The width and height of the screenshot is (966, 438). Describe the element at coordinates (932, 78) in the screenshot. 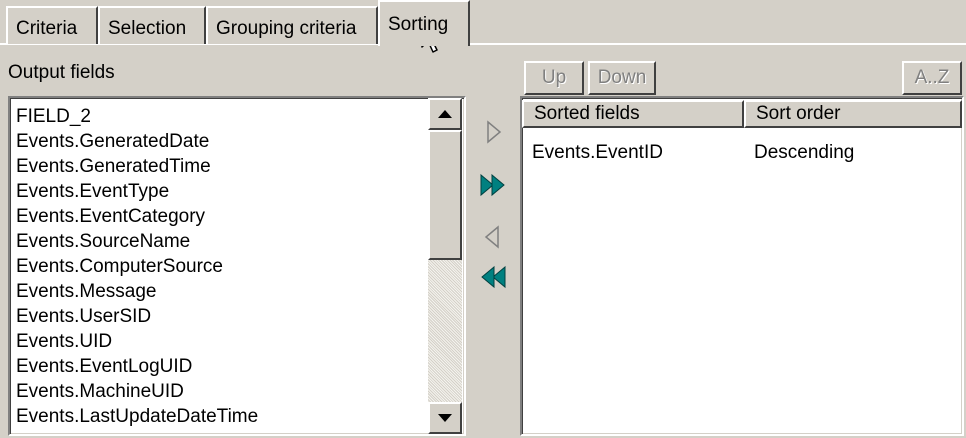

I see `sort-az-button: A..Z` at that location.